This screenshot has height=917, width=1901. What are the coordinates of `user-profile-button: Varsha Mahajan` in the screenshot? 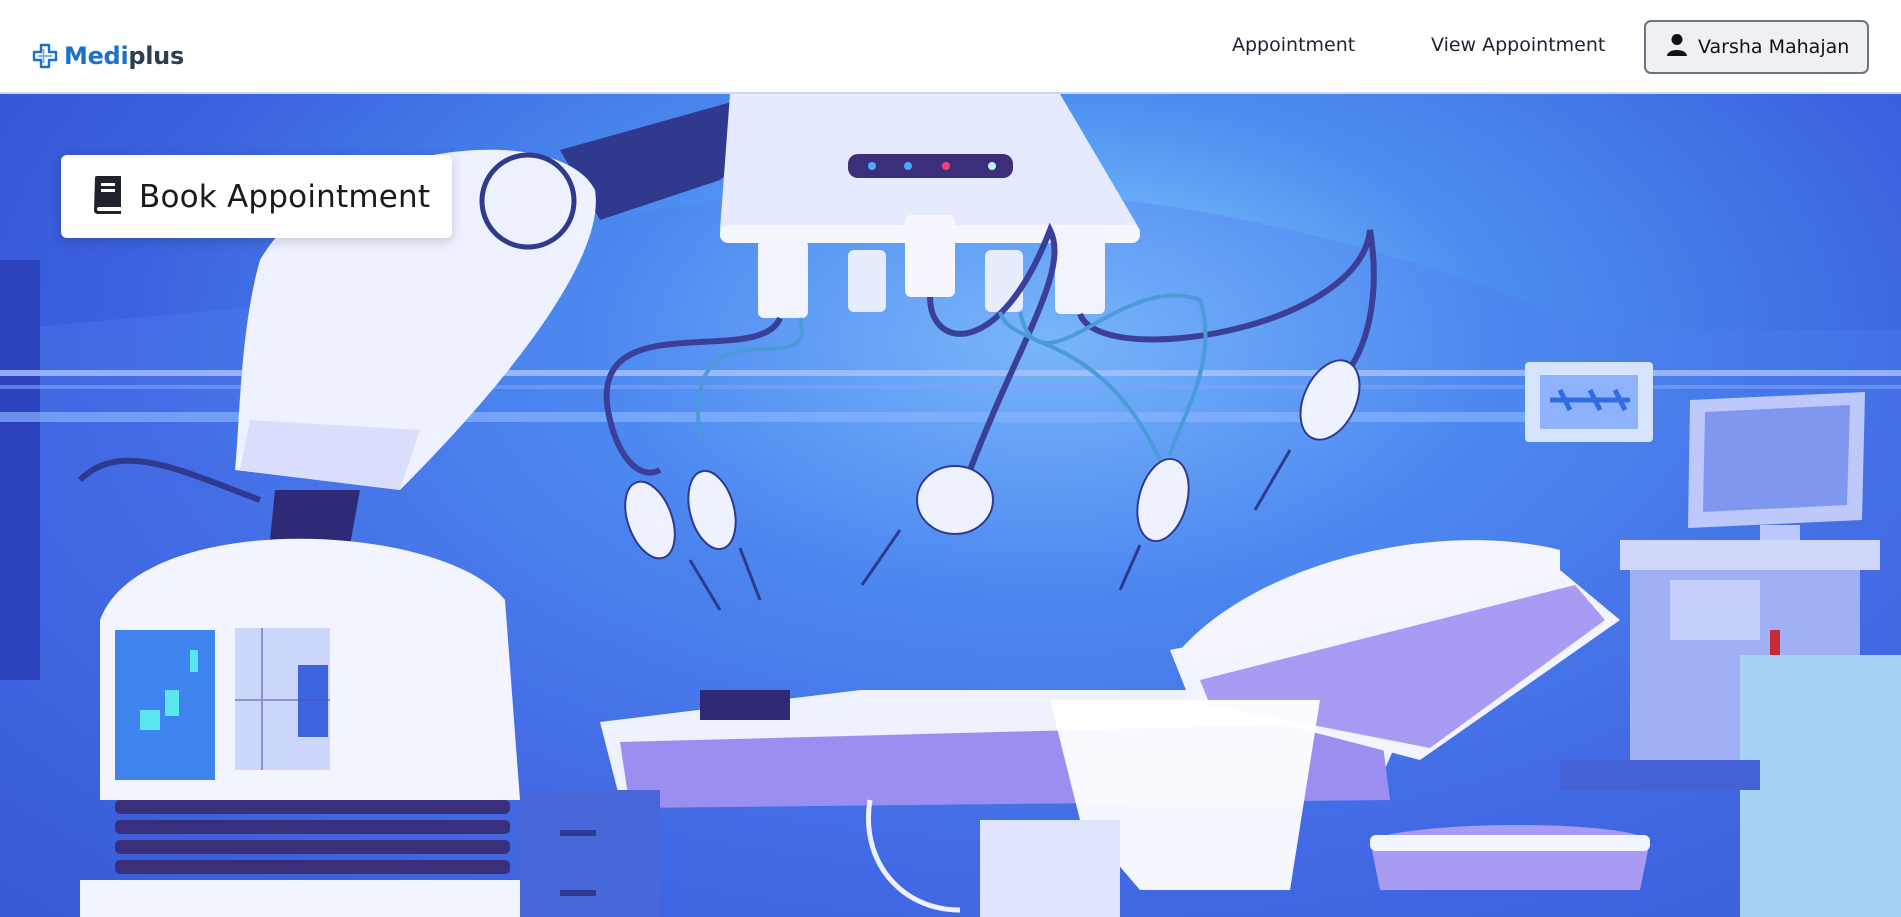 It's located at (1756, 47).